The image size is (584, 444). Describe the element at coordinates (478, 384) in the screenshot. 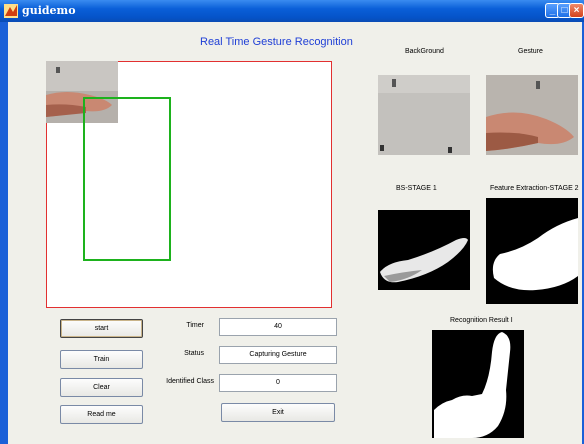

I see `recognition-result-image` at that location.